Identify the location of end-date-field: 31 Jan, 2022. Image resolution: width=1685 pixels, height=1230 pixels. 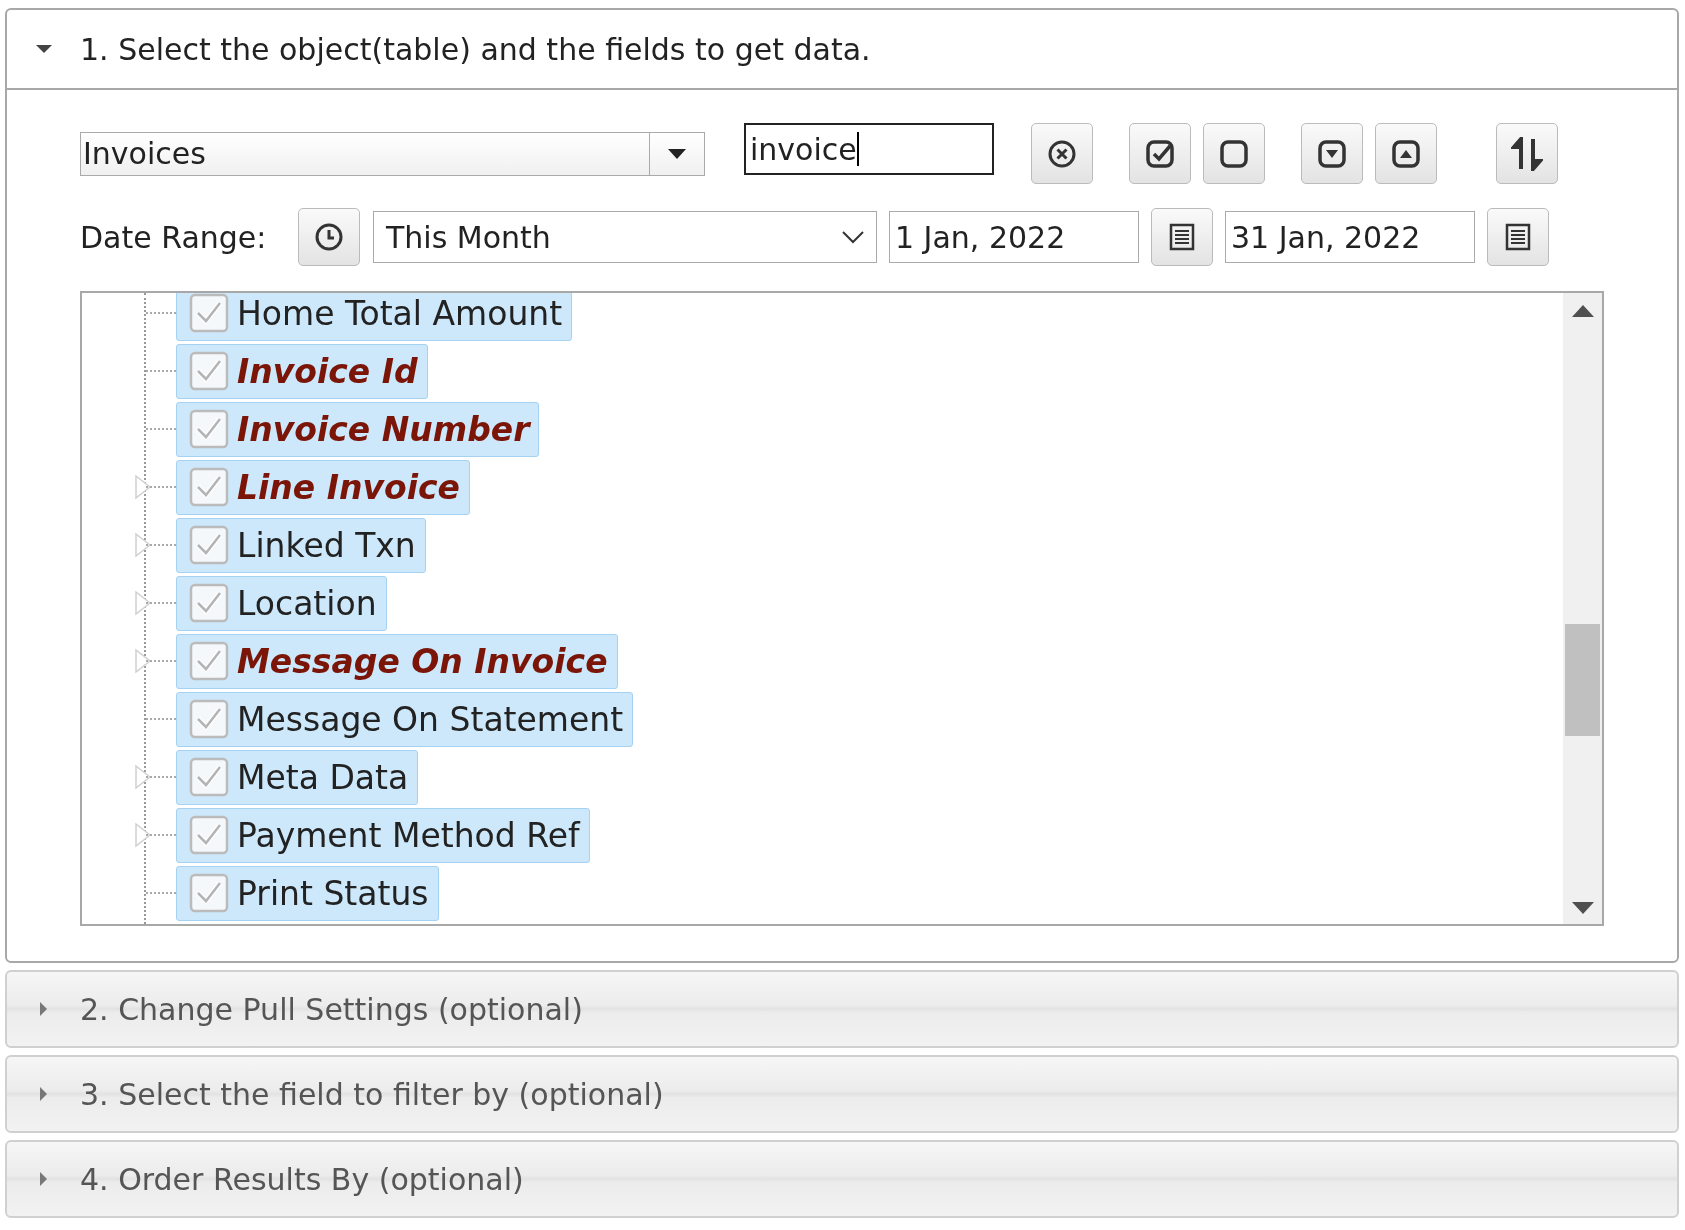
(1350, 237).